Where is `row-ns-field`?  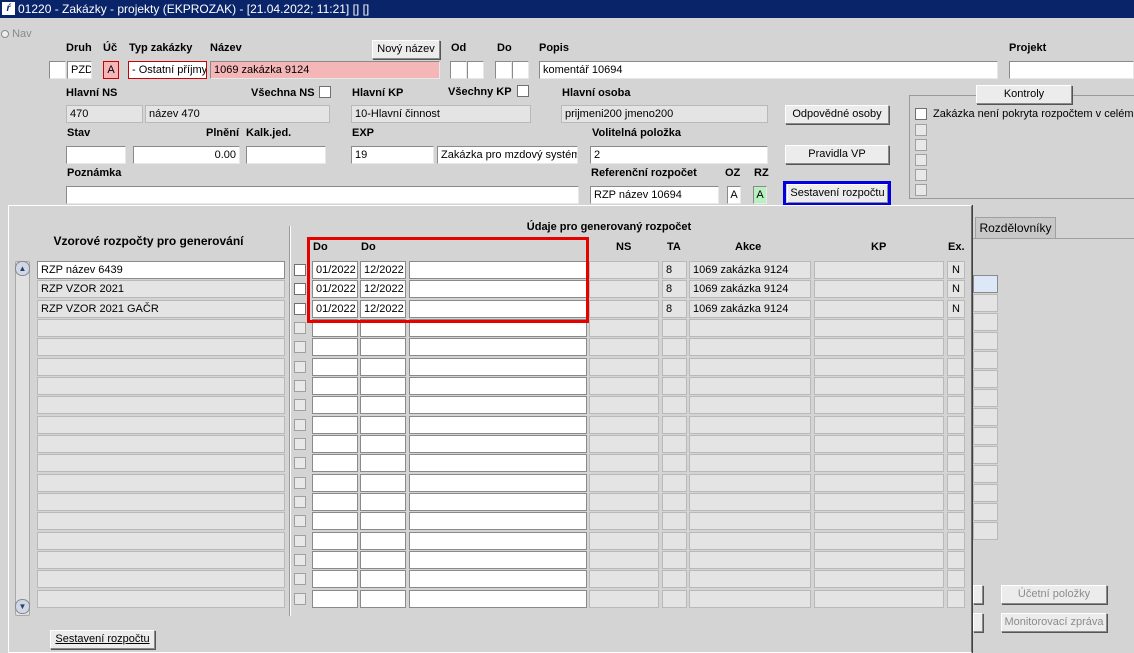 row-ns-field is located at coordinates (624, 289).